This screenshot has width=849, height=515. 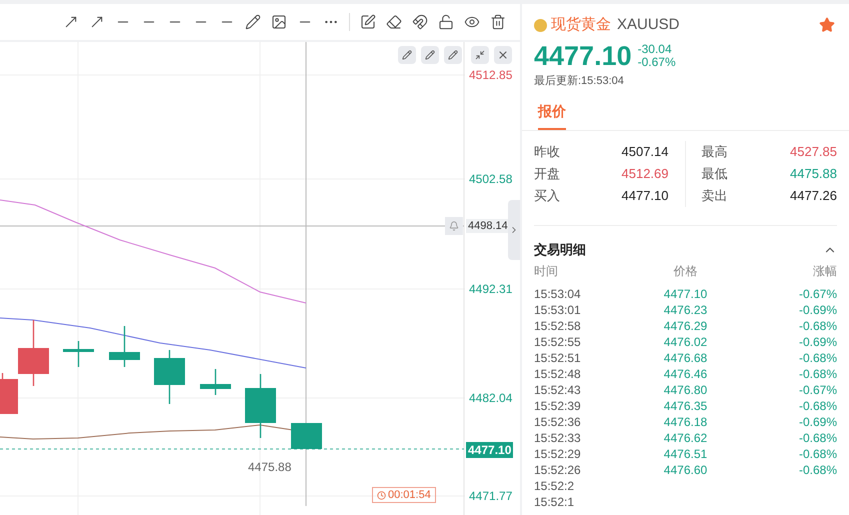 What do you see at coordinates (558, 326) in the screenshot?
I see `trade-time: 15:52:58` at bounding box center [558, 326].